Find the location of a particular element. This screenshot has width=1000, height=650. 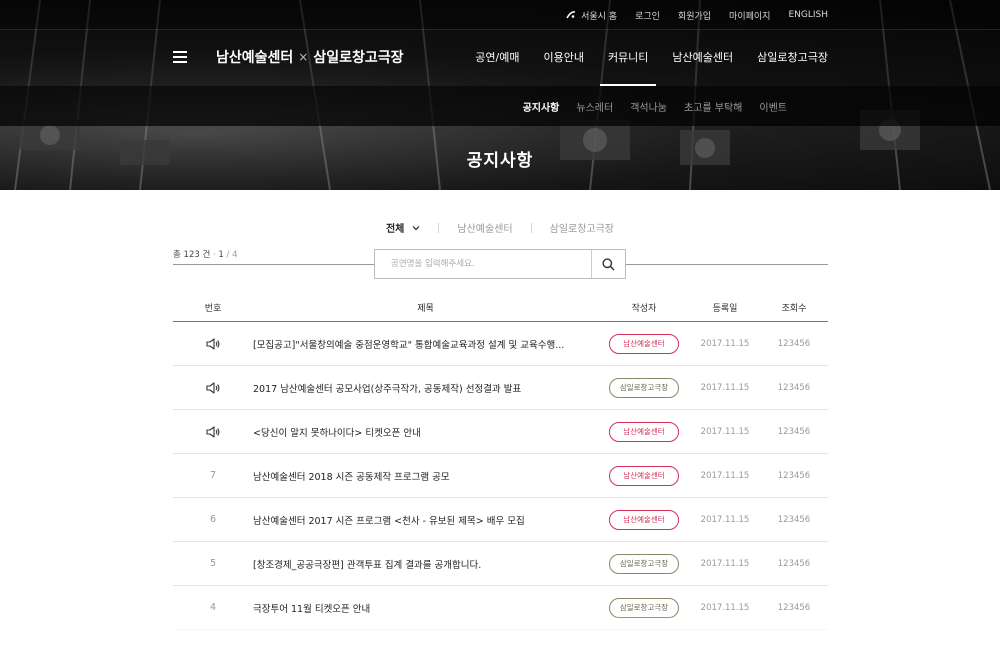

english-link: ENGLISH is located at coordinates (808, 15).